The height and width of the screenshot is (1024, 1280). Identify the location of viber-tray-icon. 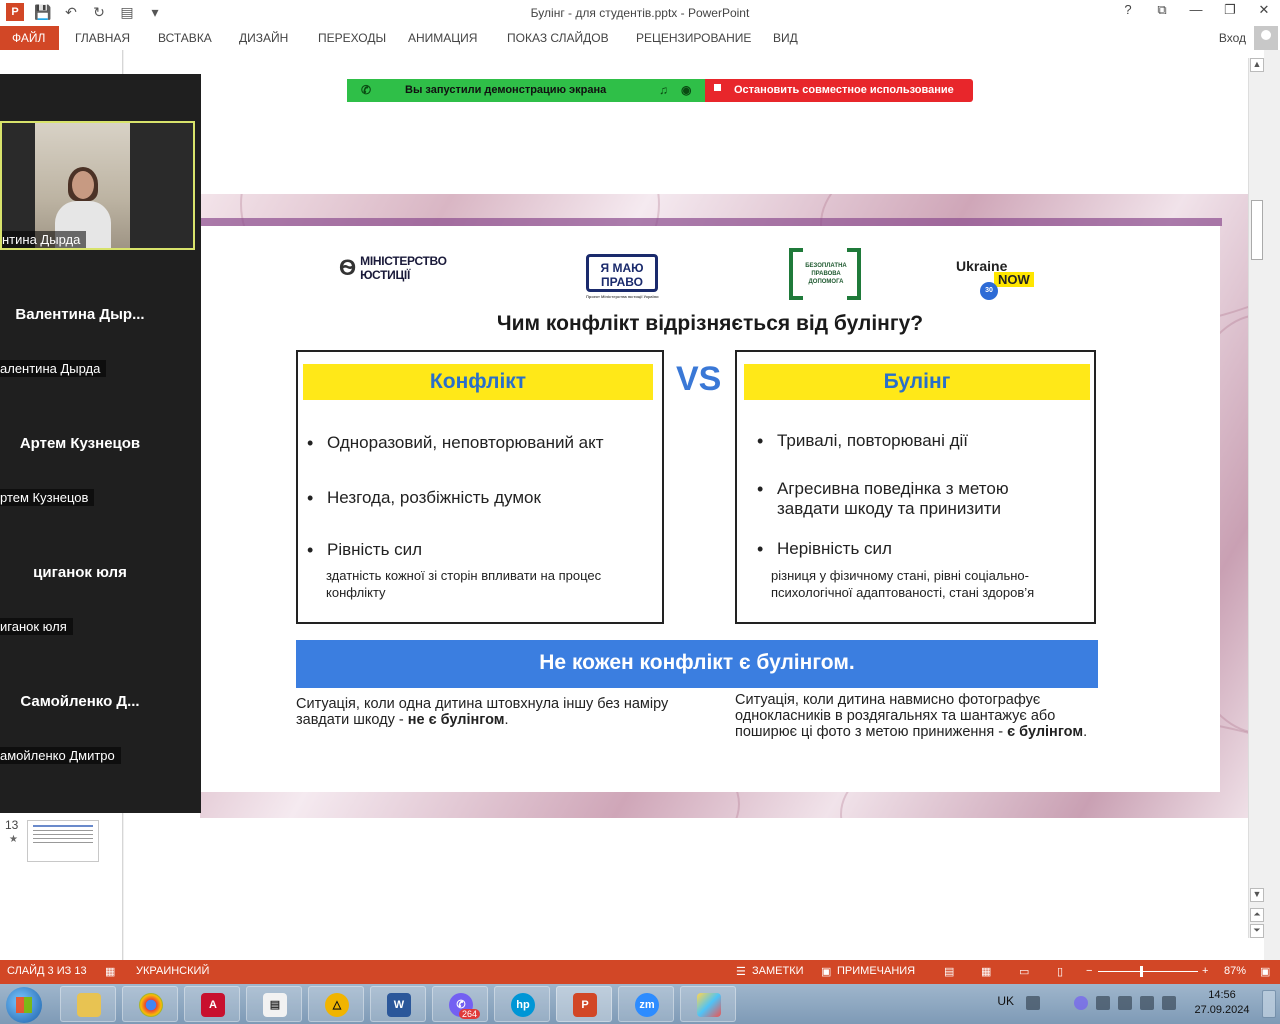
(1081, 1003).